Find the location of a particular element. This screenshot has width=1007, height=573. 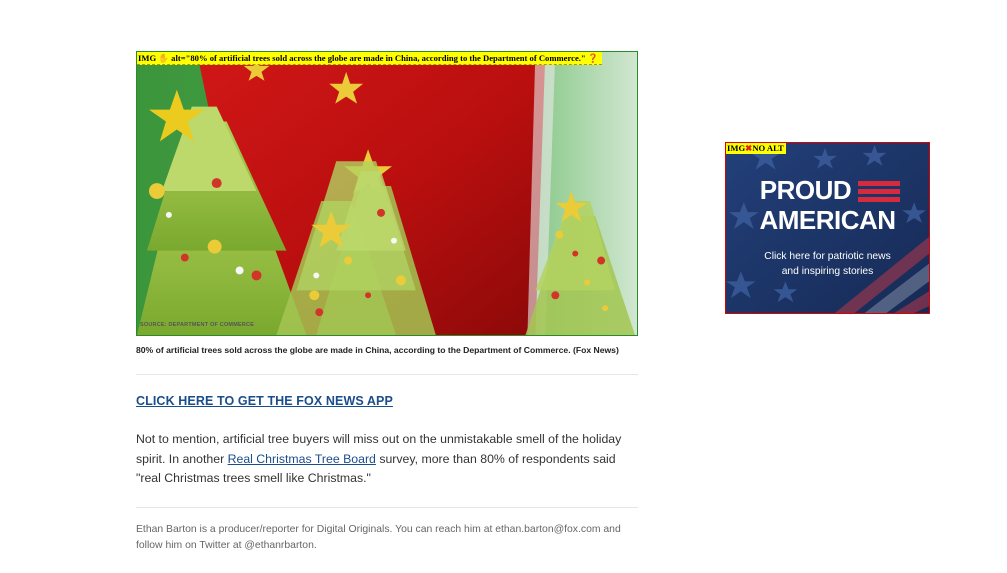

ad-subtitle-line1: Click here for patriotic news is located at coordinates (827, 256).